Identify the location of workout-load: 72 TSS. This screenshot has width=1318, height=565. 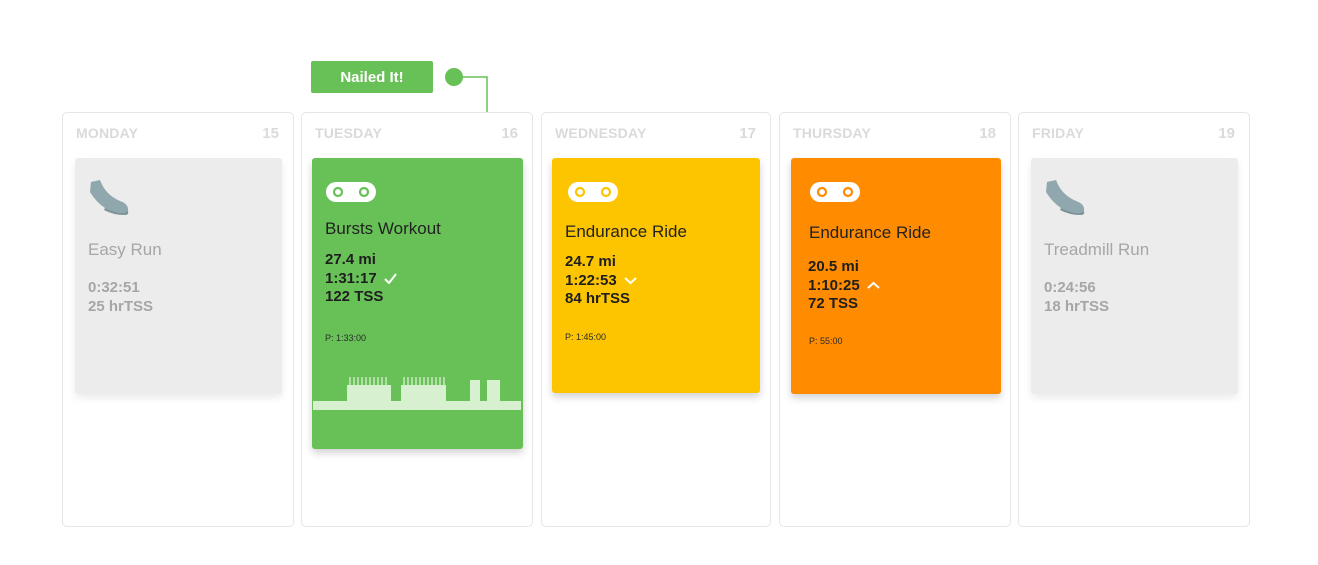
(833, 303).